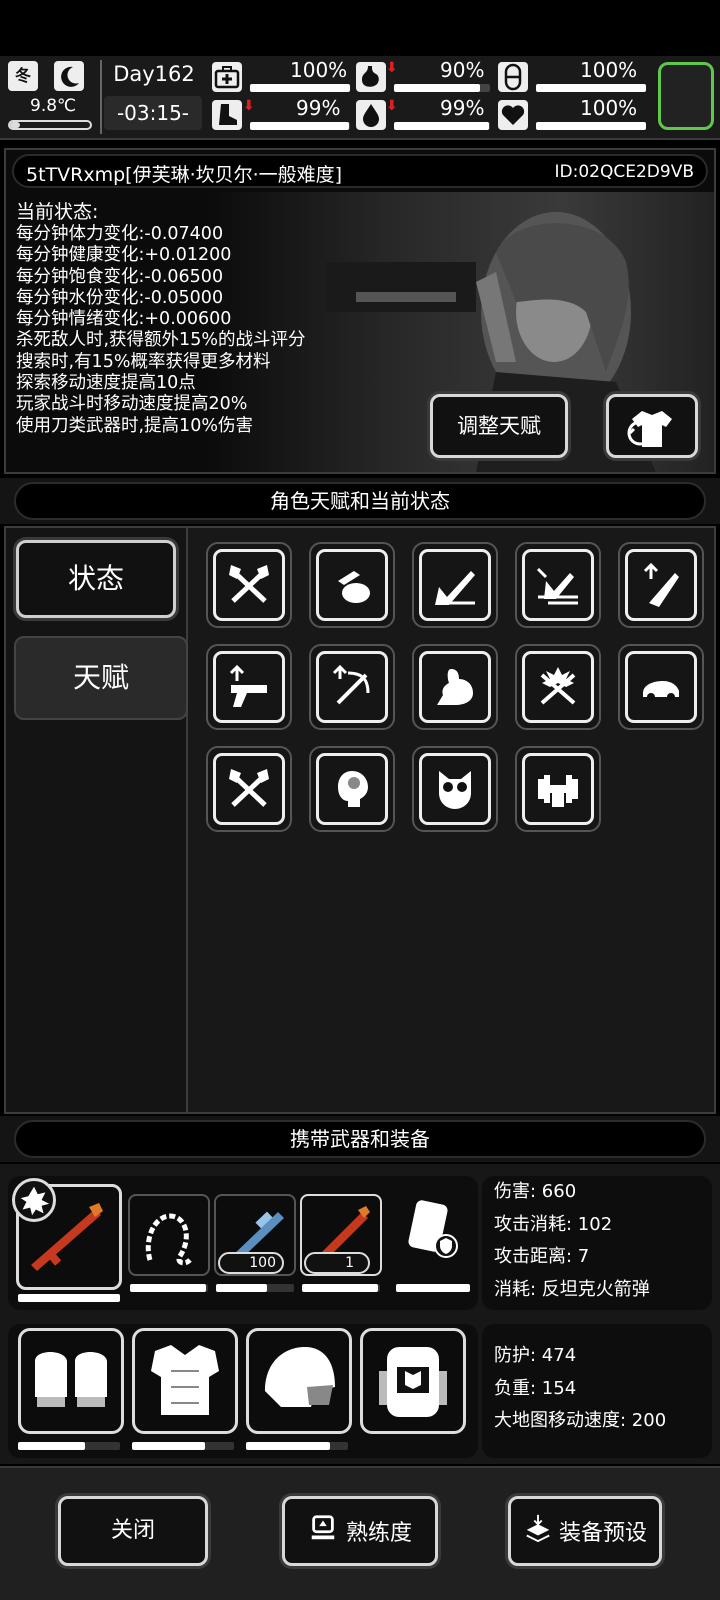 This screenshot has height=1600, width=720. I want to click on water-drop-icon, so click(371, 115).